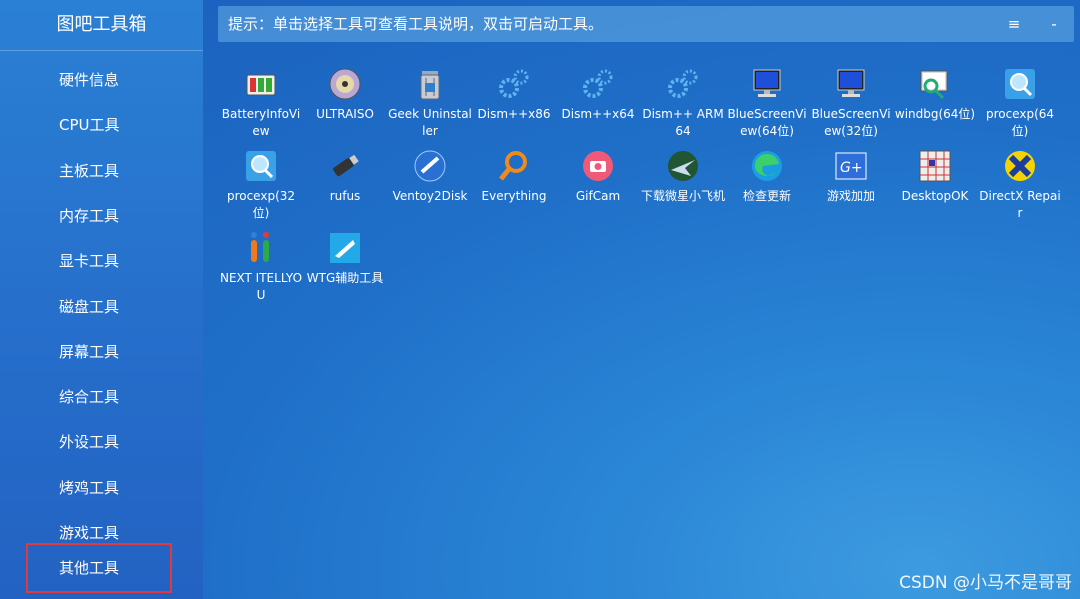 The width and height of the screenshot is (1080, 599). I want to click on usb-drive-icon, so click(345, 166).